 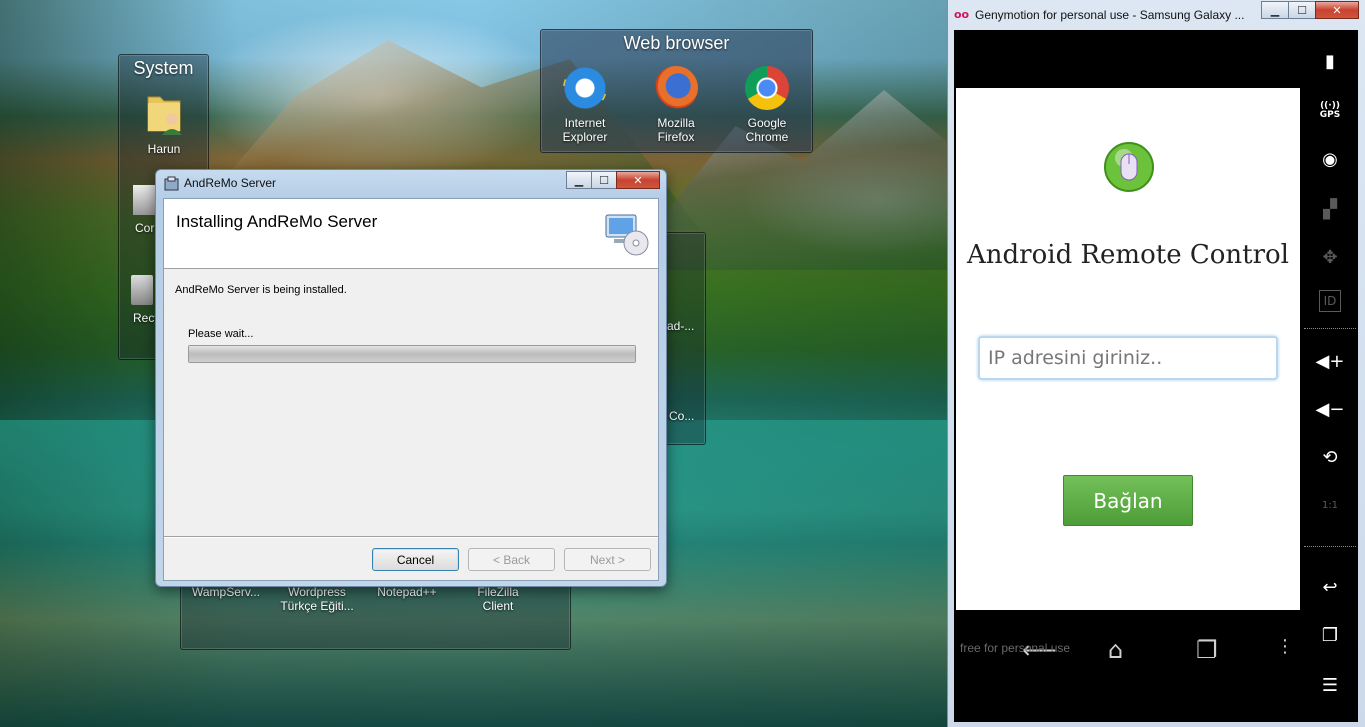 I want to click on genymotion-minimize-button: ▁, so click(x=1275, y=10).